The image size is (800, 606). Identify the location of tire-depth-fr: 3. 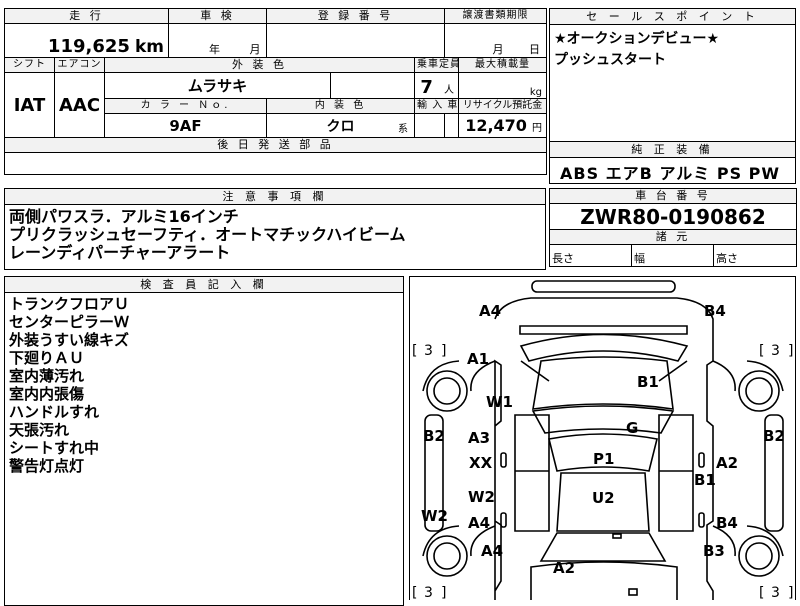
(775, 351).